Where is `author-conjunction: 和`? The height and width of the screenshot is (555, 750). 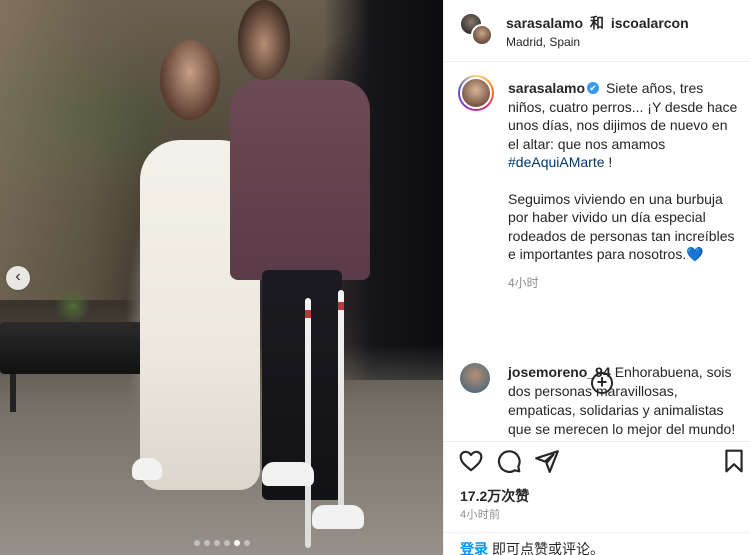 author-conjunction: 和 is located at coordinates (596, 23).